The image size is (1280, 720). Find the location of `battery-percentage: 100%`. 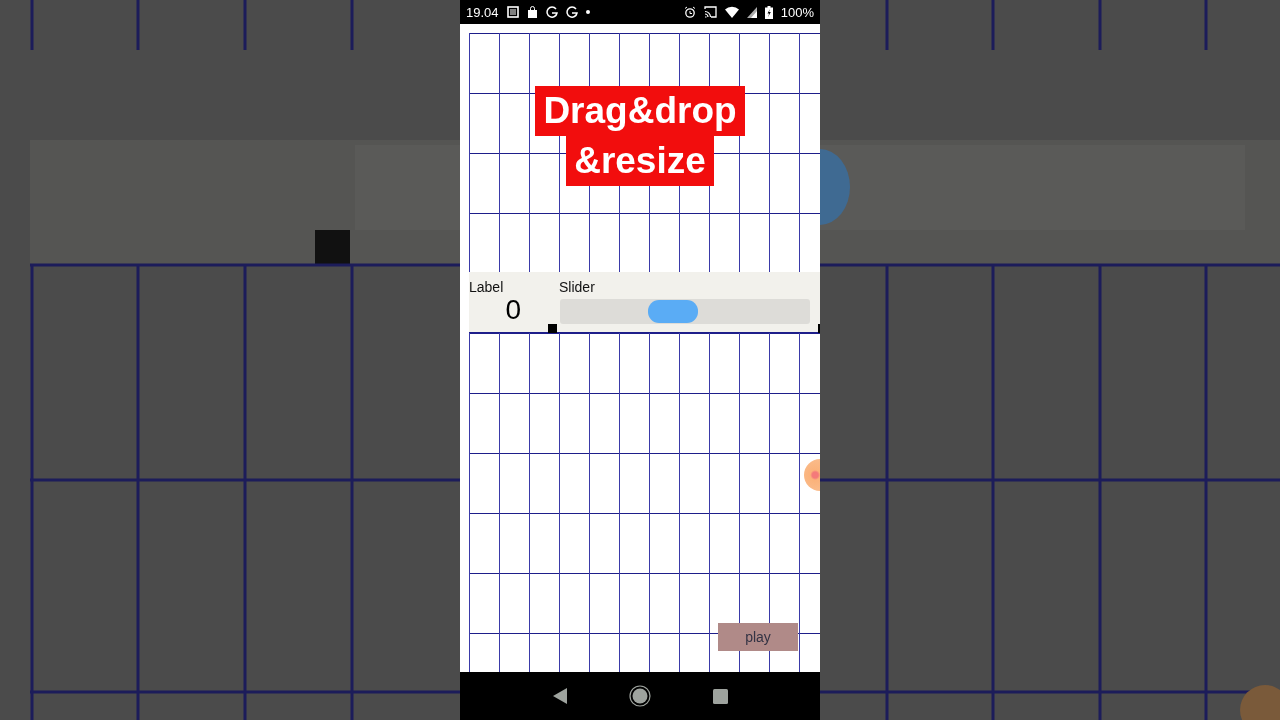

battery-percentage: 100% is located at coordinates (797, 12).